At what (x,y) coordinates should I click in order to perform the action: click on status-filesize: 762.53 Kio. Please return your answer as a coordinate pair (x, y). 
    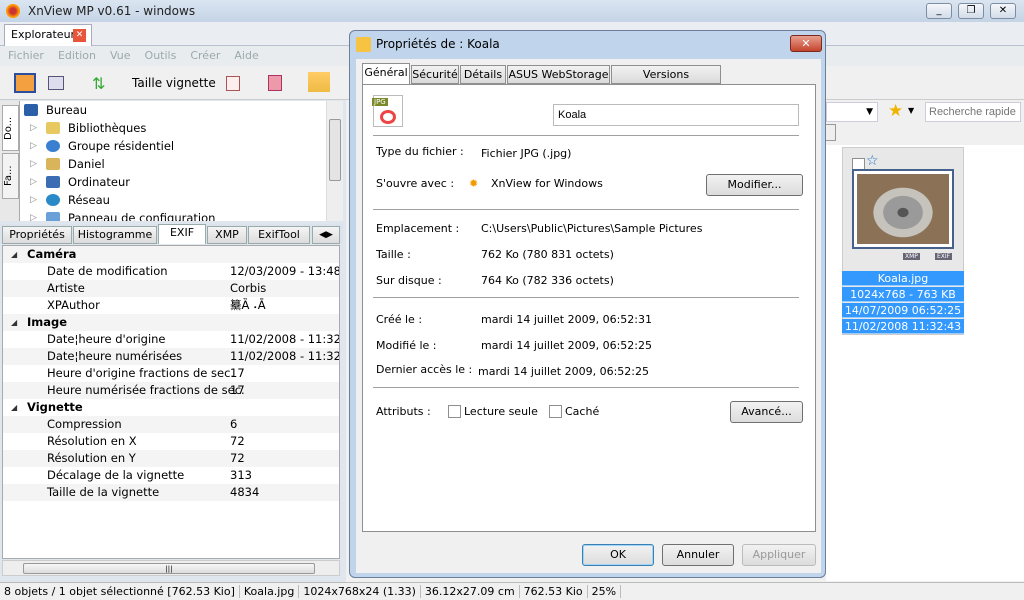
    Looking at the image, I should click on (553, 591).